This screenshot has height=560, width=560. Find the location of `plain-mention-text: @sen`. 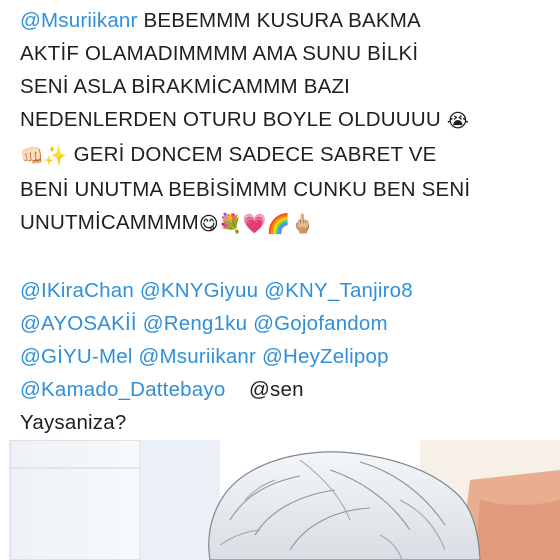

plain-mention-text: @sen is located at coordinates (276, 389).